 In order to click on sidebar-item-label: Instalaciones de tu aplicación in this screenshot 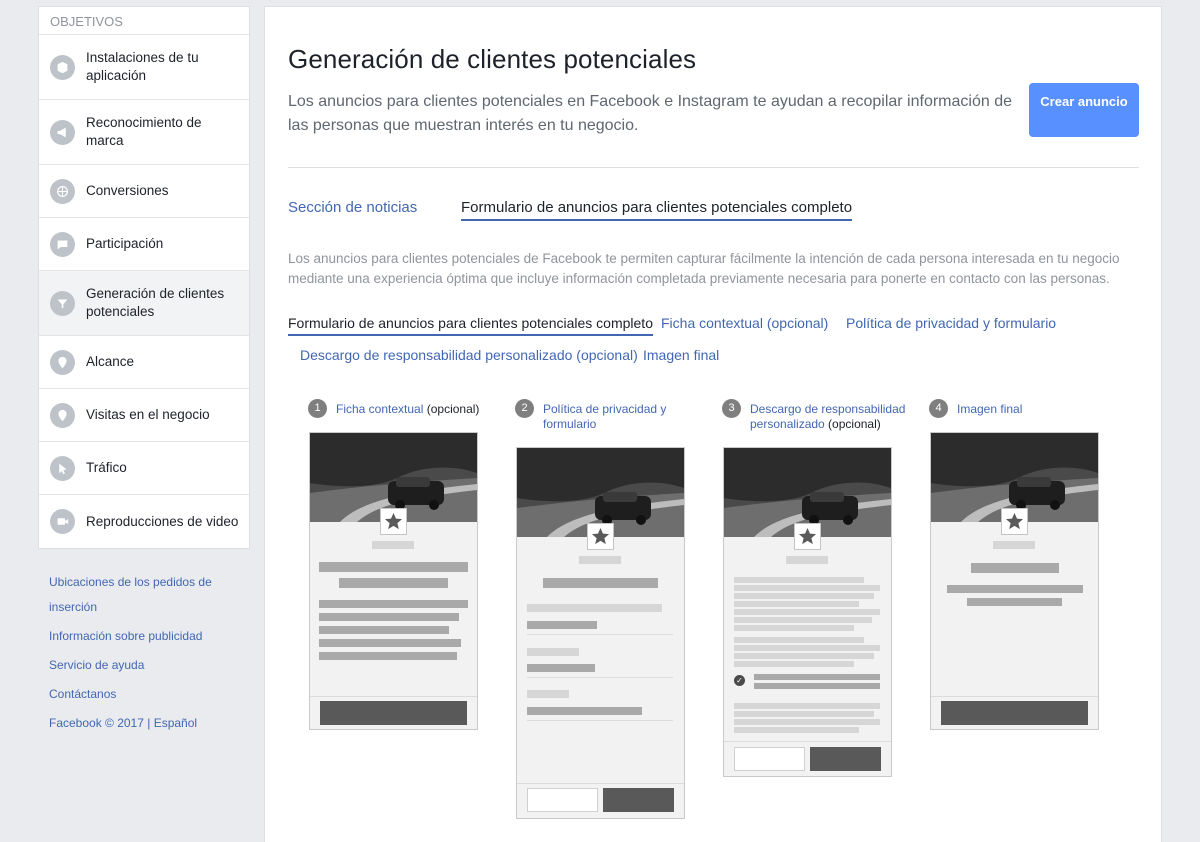, I will do `click(142, 66)`.